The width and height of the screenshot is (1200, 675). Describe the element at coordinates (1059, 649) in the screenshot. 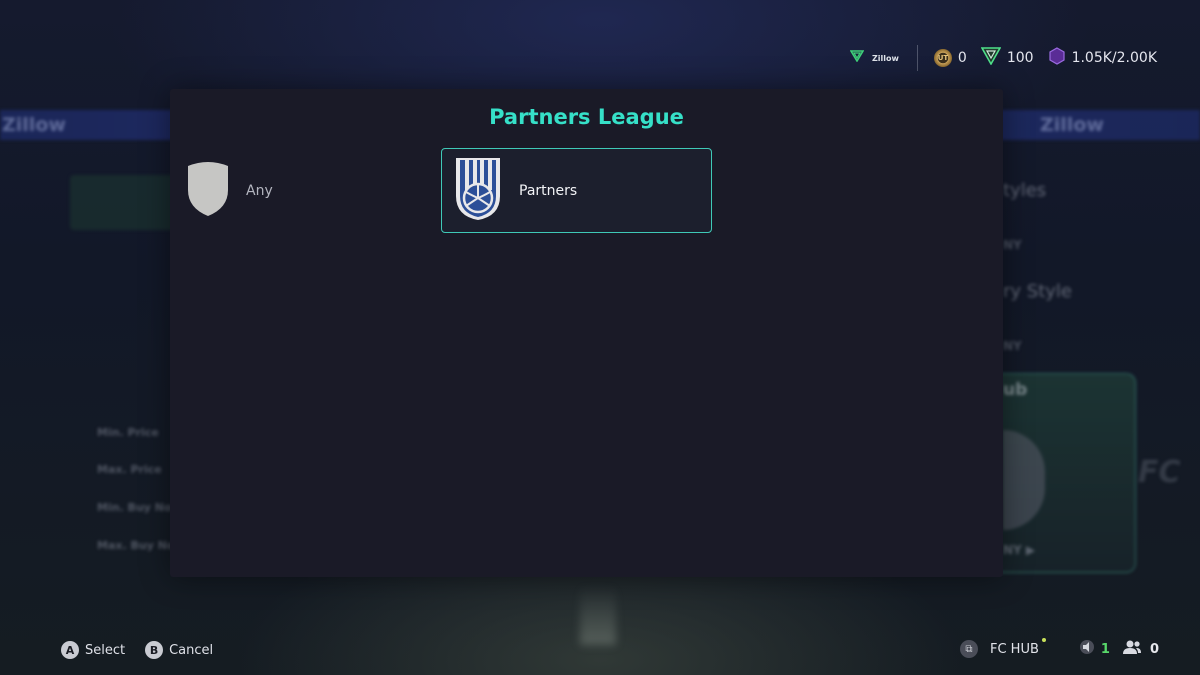

I see `footer-status: ⧉ FC HUB 1 0` at that location.